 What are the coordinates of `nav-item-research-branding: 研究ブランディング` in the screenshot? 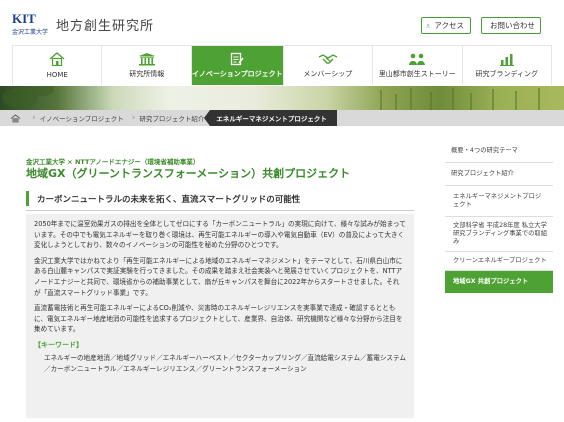 It's located at (507, 65).